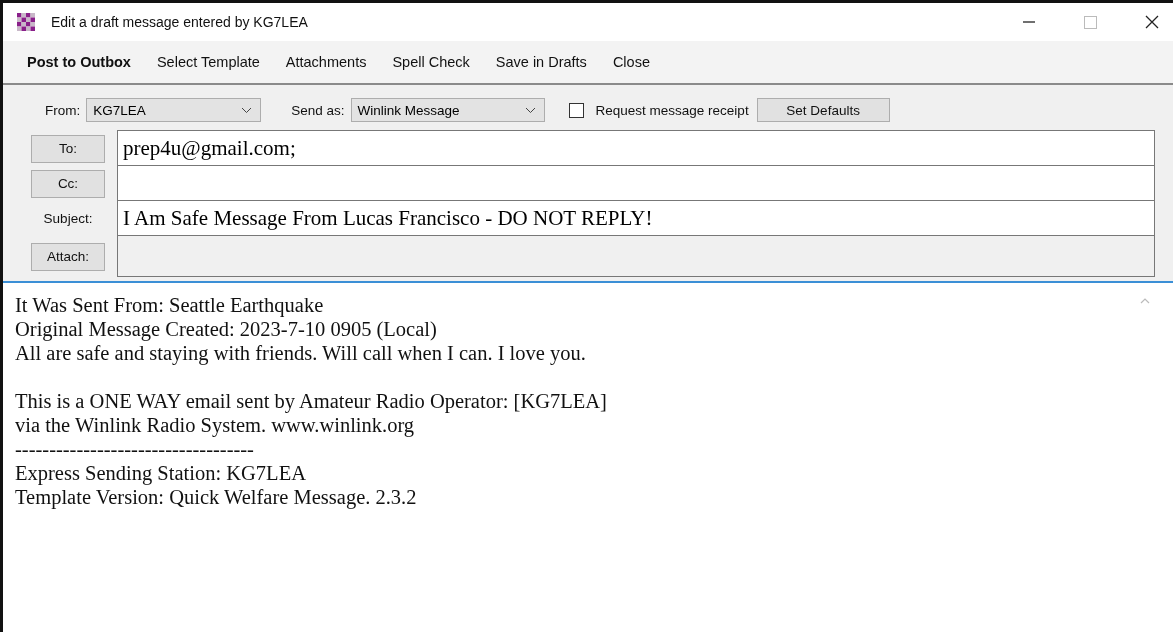 The height and width of the screenshot is (632, 1173). I want to click on receipt-label: Request message receipt, so click(672, 110).